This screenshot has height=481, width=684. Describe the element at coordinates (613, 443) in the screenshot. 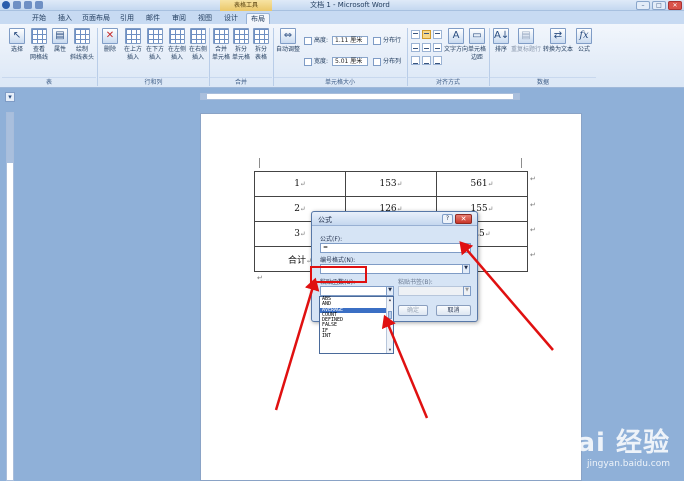

I see `watermark-brand: Bai 经验` at that location.